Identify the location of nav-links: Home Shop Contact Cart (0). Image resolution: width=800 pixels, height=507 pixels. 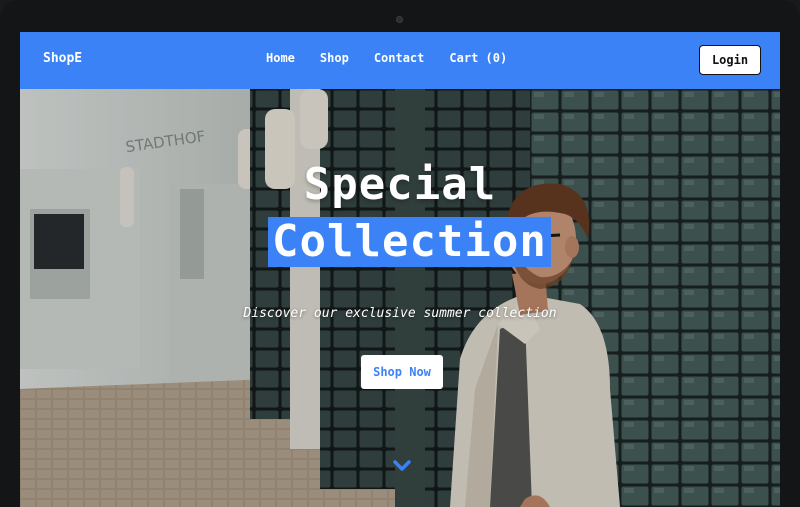
(399, 58).